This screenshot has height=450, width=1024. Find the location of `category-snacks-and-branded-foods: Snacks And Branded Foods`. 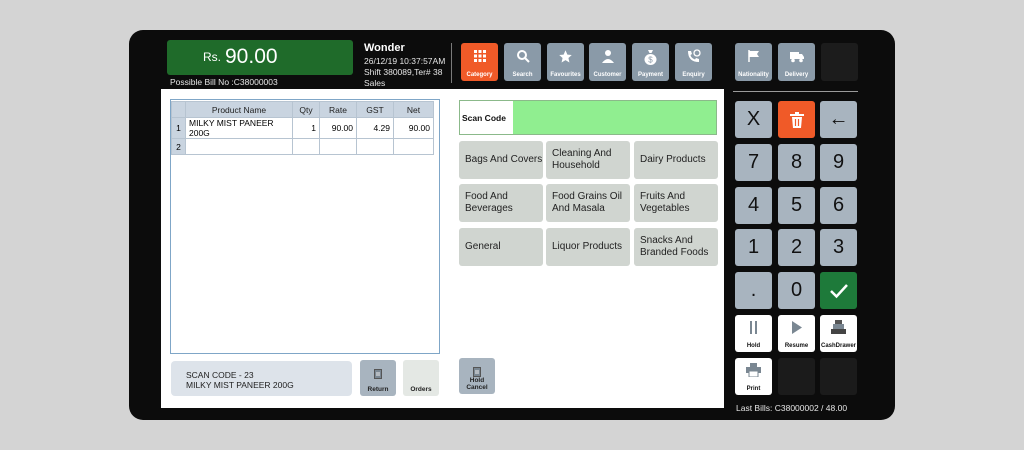

category-snacks-and-branded-foods: Snacks And Branded Foods is located at coordinates (676, 247).